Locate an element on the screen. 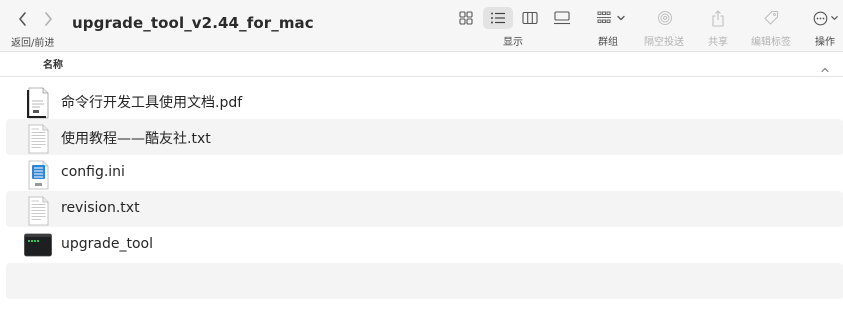  terminal-executable-icon is located at coordinates (38, 245).